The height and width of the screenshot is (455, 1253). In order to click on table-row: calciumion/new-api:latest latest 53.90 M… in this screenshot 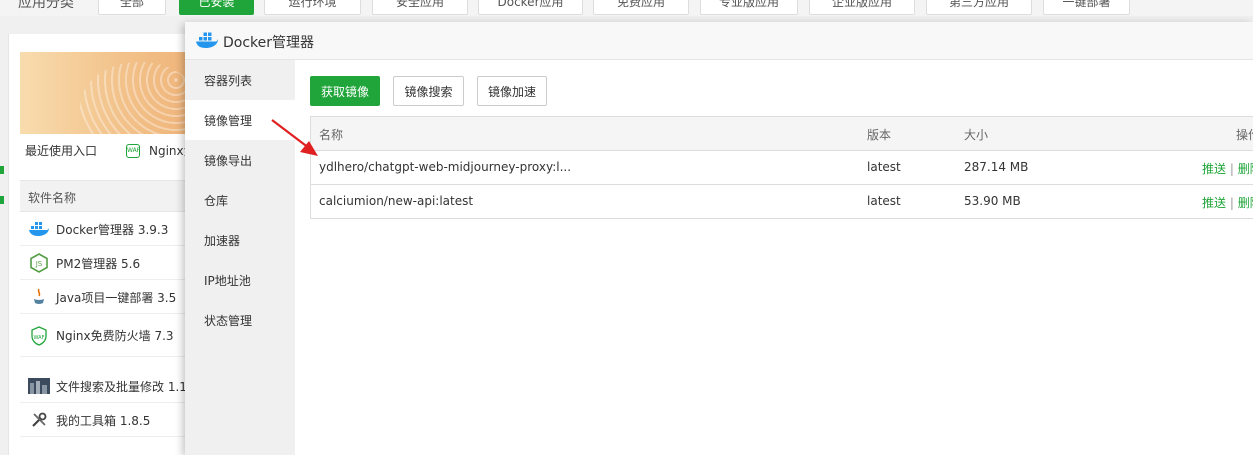, I will do `click(782, 202)`.